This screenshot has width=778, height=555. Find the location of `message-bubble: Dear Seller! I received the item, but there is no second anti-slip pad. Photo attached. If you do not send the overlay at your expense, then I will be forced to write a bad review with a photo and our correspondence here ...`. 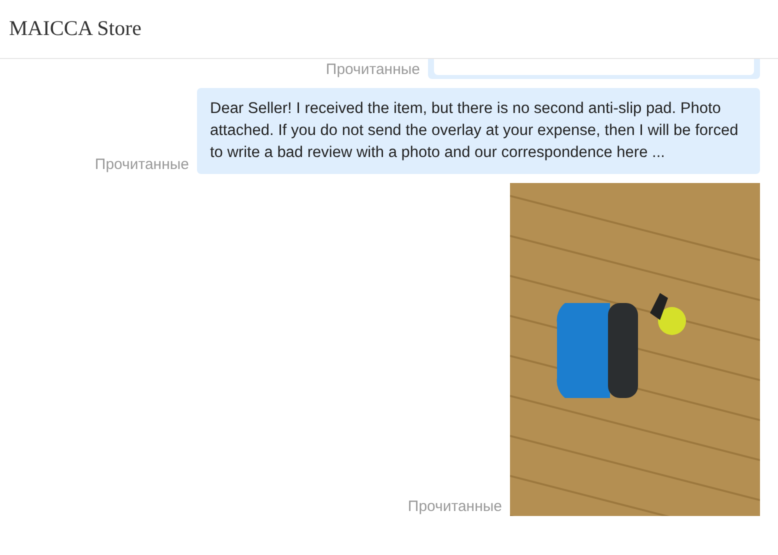

message-bubble: Dear Seller! I received the item, but there is no second anti-slip pad. Photo attached. If you do not send the overlay at your expense, then I will be forced to write a bad review with a photo and our correspondence here ... is located at coordinates (478, 131).